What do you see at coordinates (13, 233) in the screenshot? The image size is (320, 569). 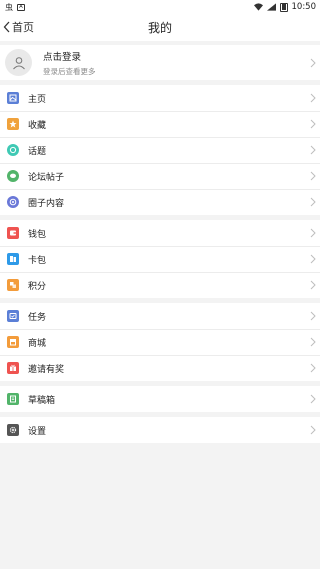 I see `wallet-icon` at bounding box center [13, 233].